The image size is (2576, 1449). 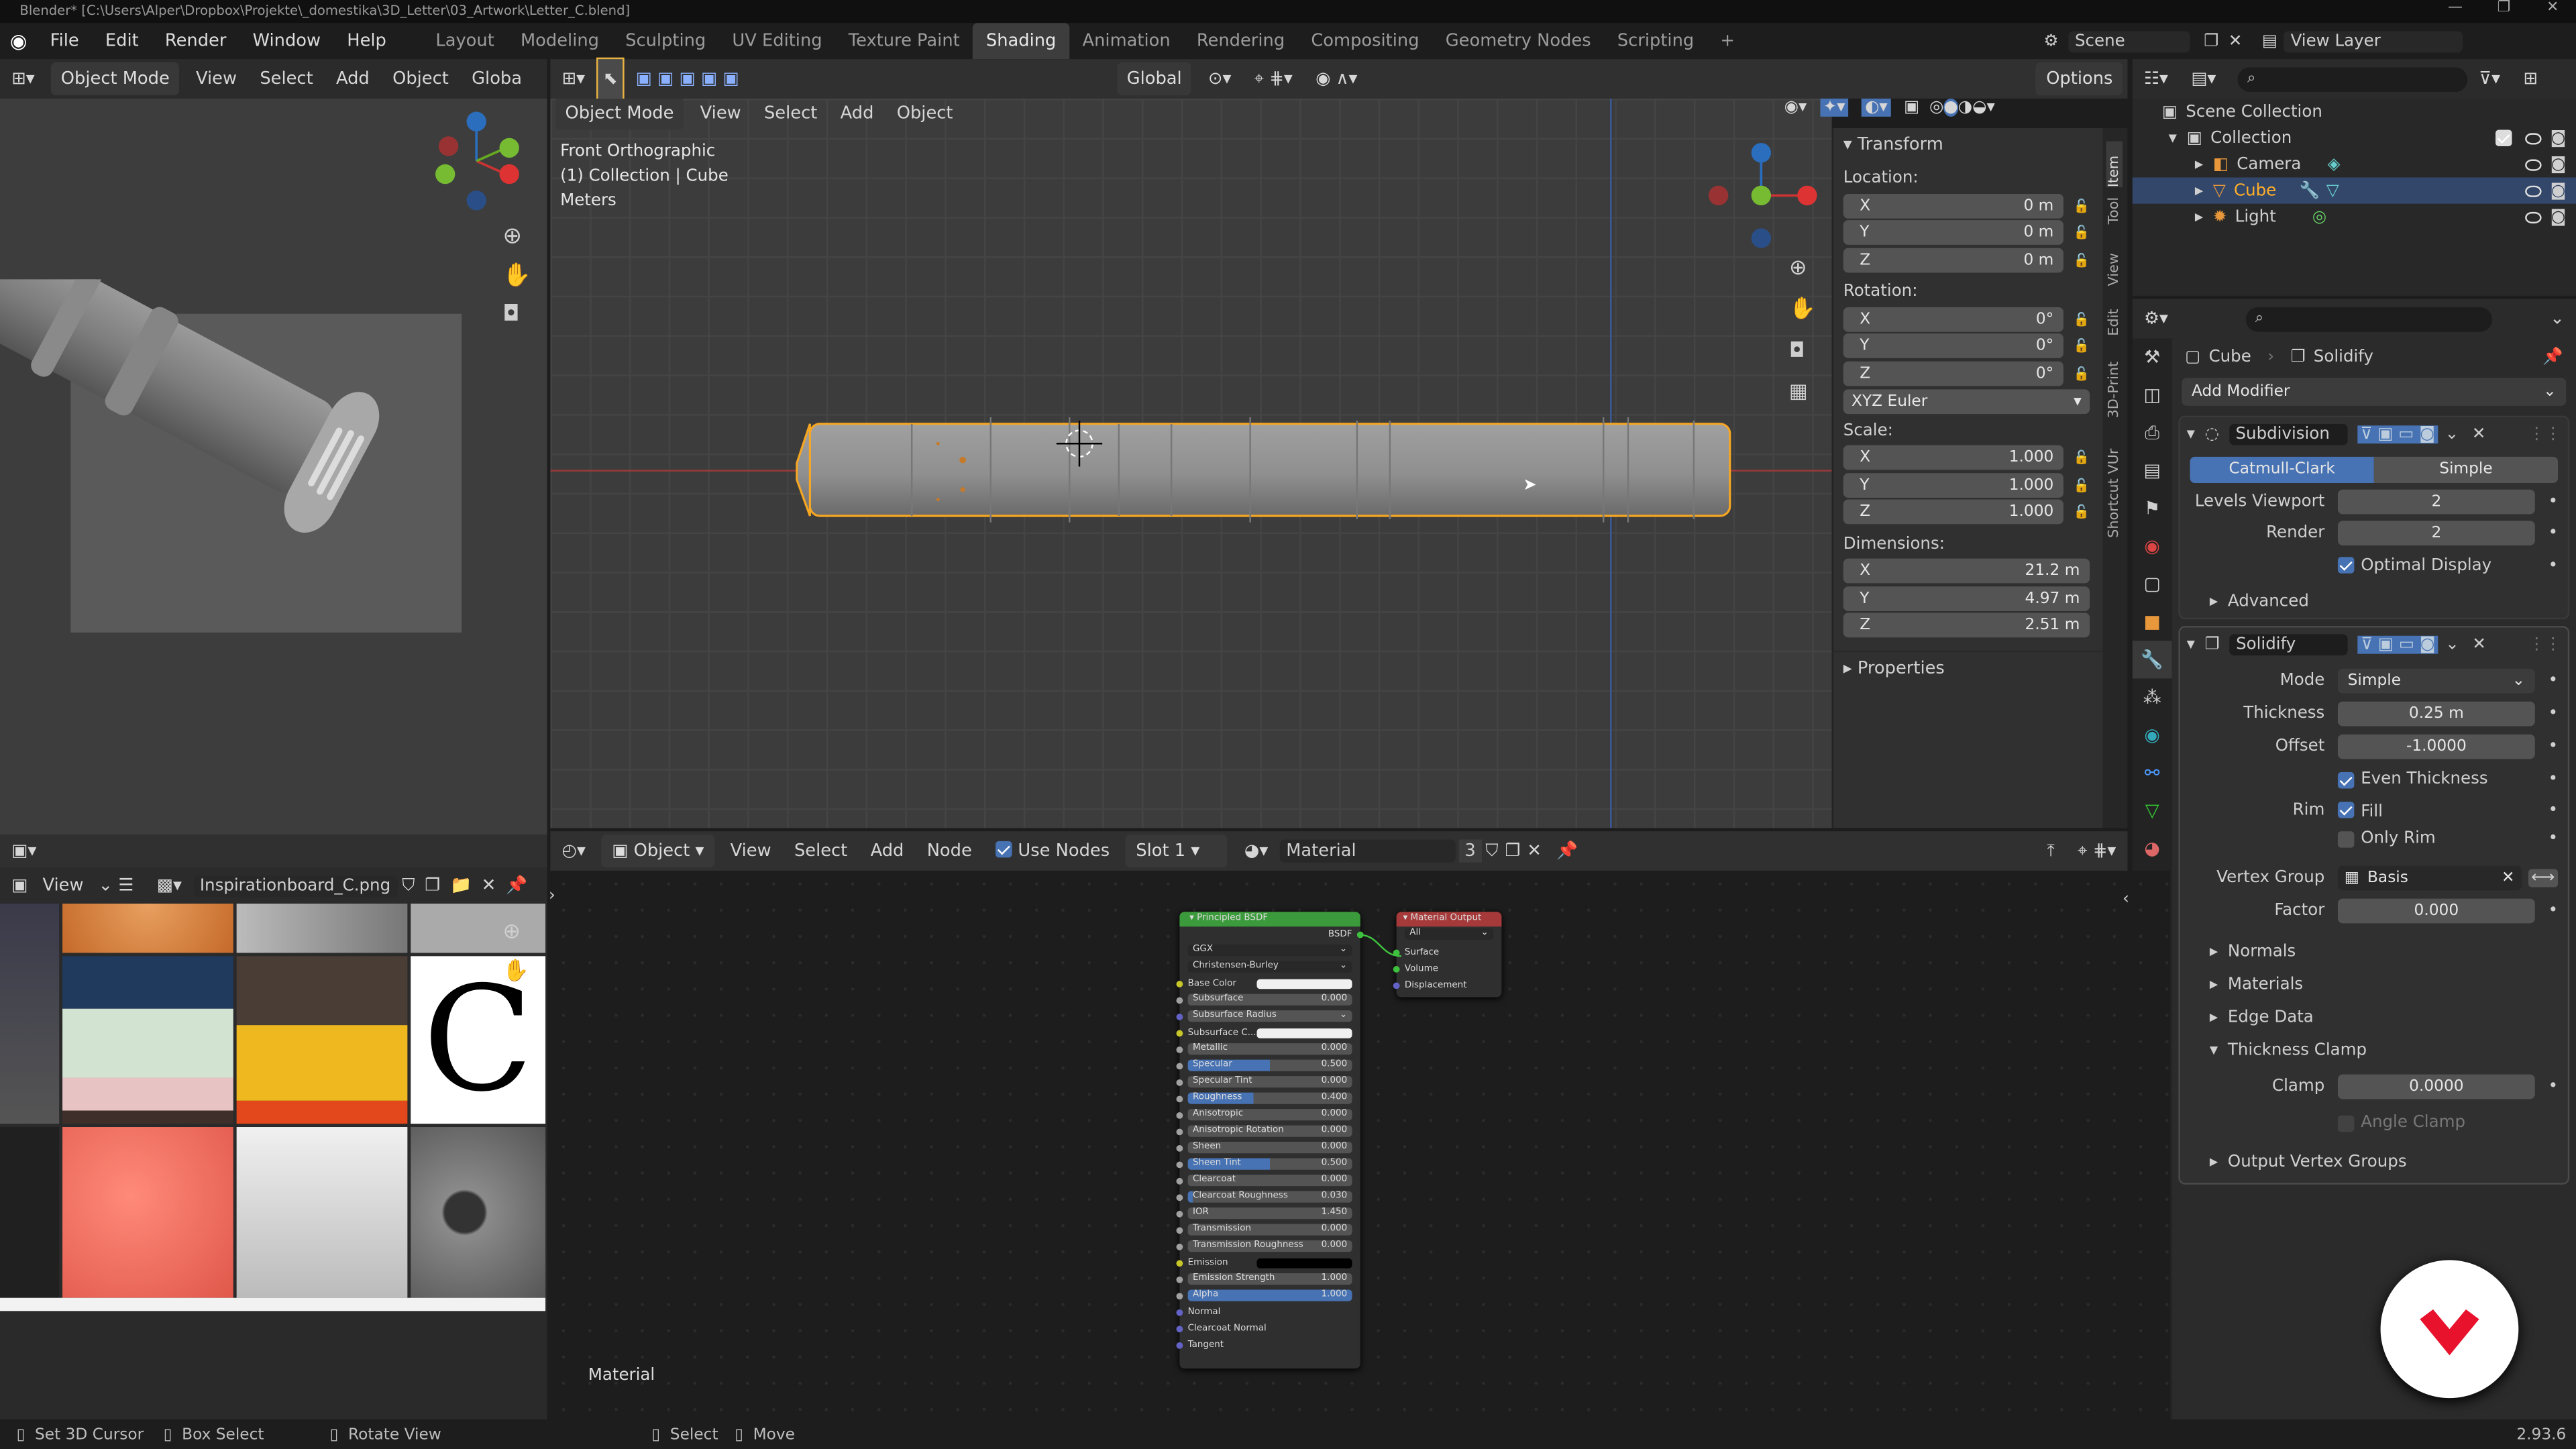 I want to click on main-menu-add: Add, so click(x=856, y=116).